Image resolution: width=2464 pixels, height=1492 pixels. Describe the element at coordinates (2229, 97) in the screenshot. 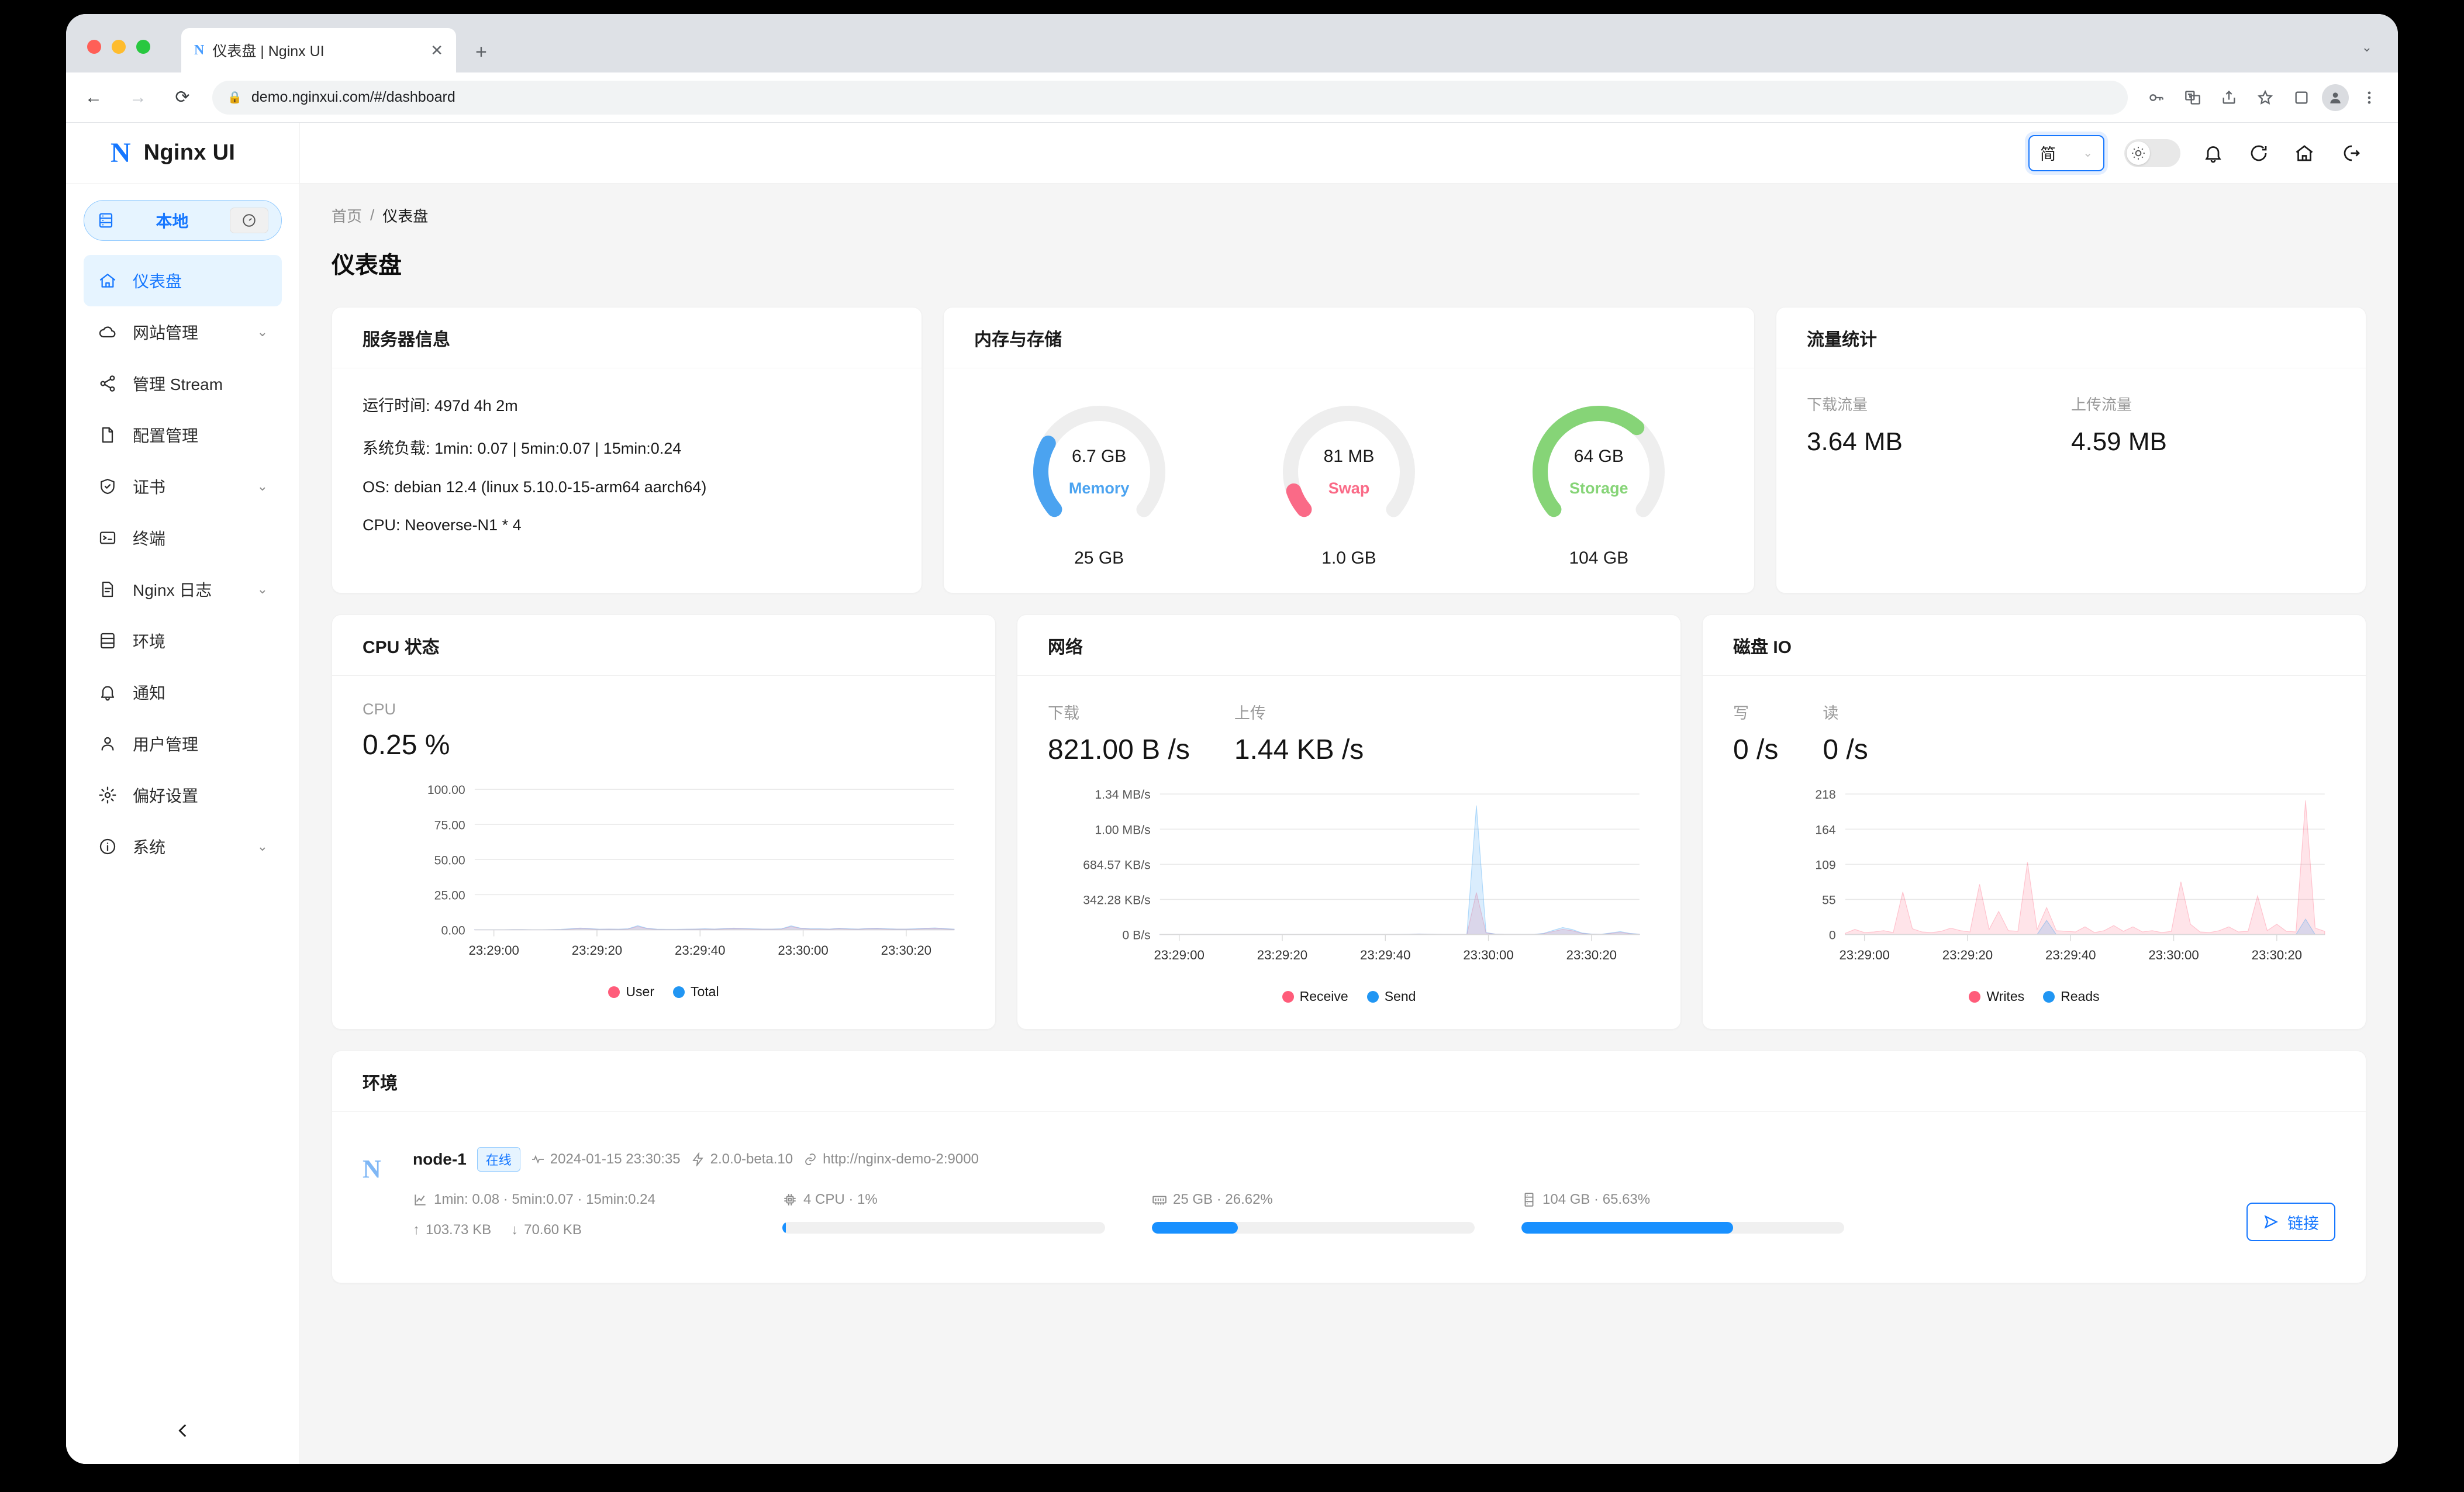

I see `share-icon` at that location.